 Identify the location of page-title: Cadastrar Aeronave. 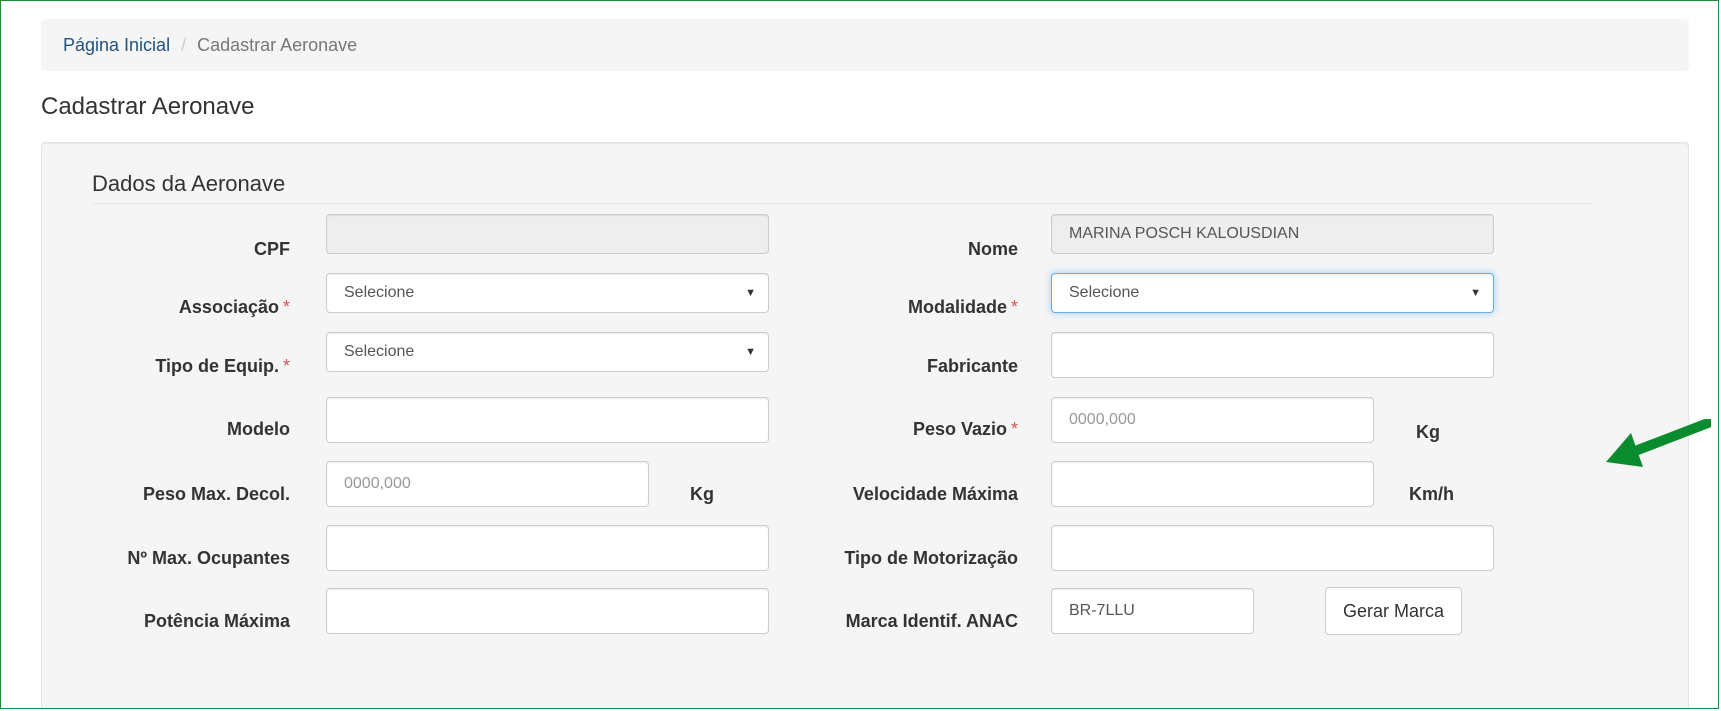
(148, 106).